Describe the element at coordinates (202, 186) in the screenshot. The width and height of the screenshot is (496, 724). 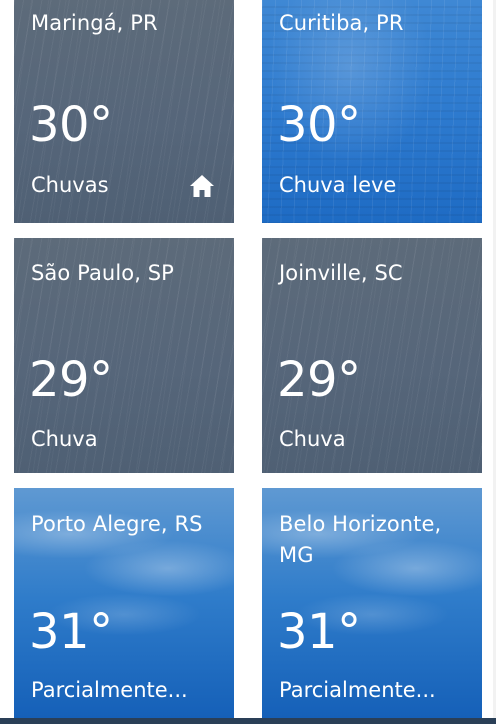
I see `home-icon` at that location.